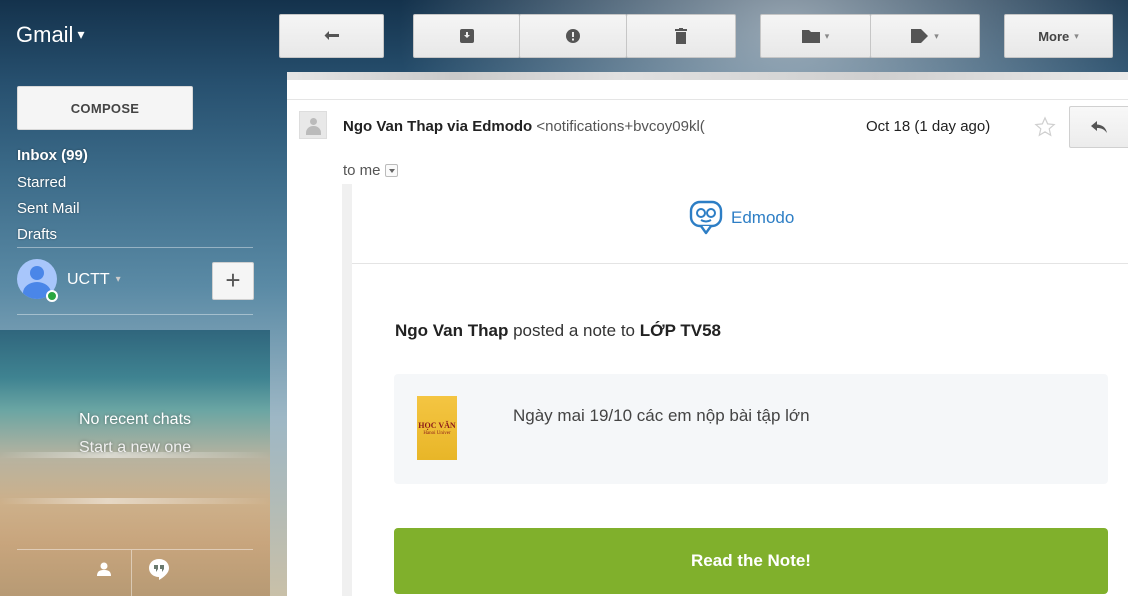 This screenshot has height=596, width=1128. What do you see at coordinates (437, 425) in the screenshot?
I see `group-thumbnail-title: HỌC VĂN` at bounding box center [437, 425].